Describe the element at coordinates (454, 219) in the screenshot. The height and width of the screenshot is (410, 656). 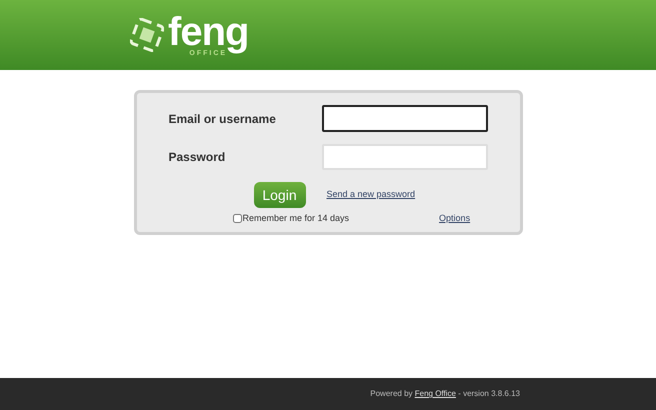
I see `options-link: Options` at that location.